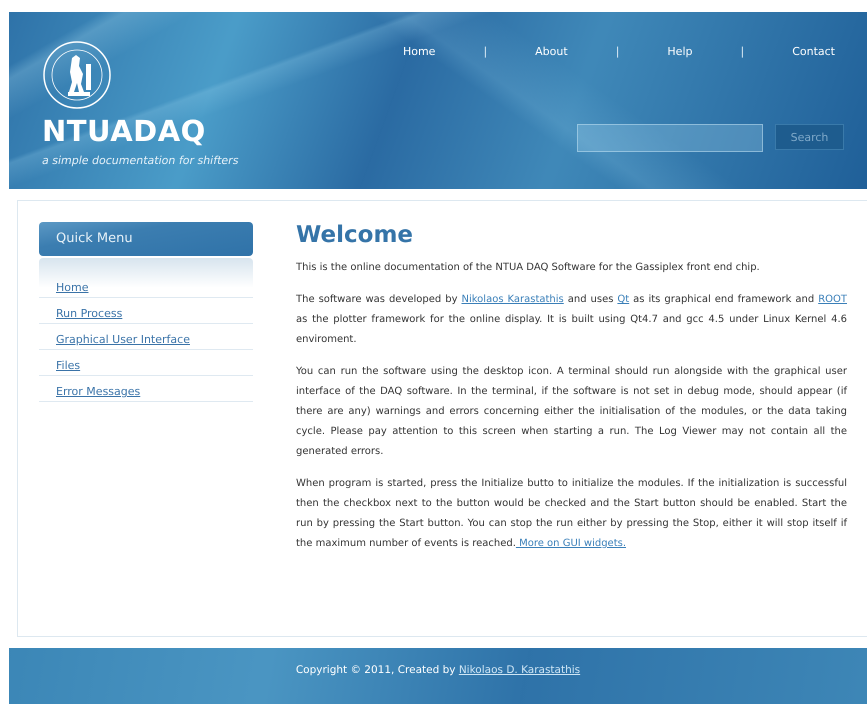 Image resolution: width=867 pixels, height=704 pixels. Describe the element at coordinates (438, 671) in the screenshot. I see `copyright-text: Copyright © 2011, Created by Nikolaos D. Karastathis` at that location.